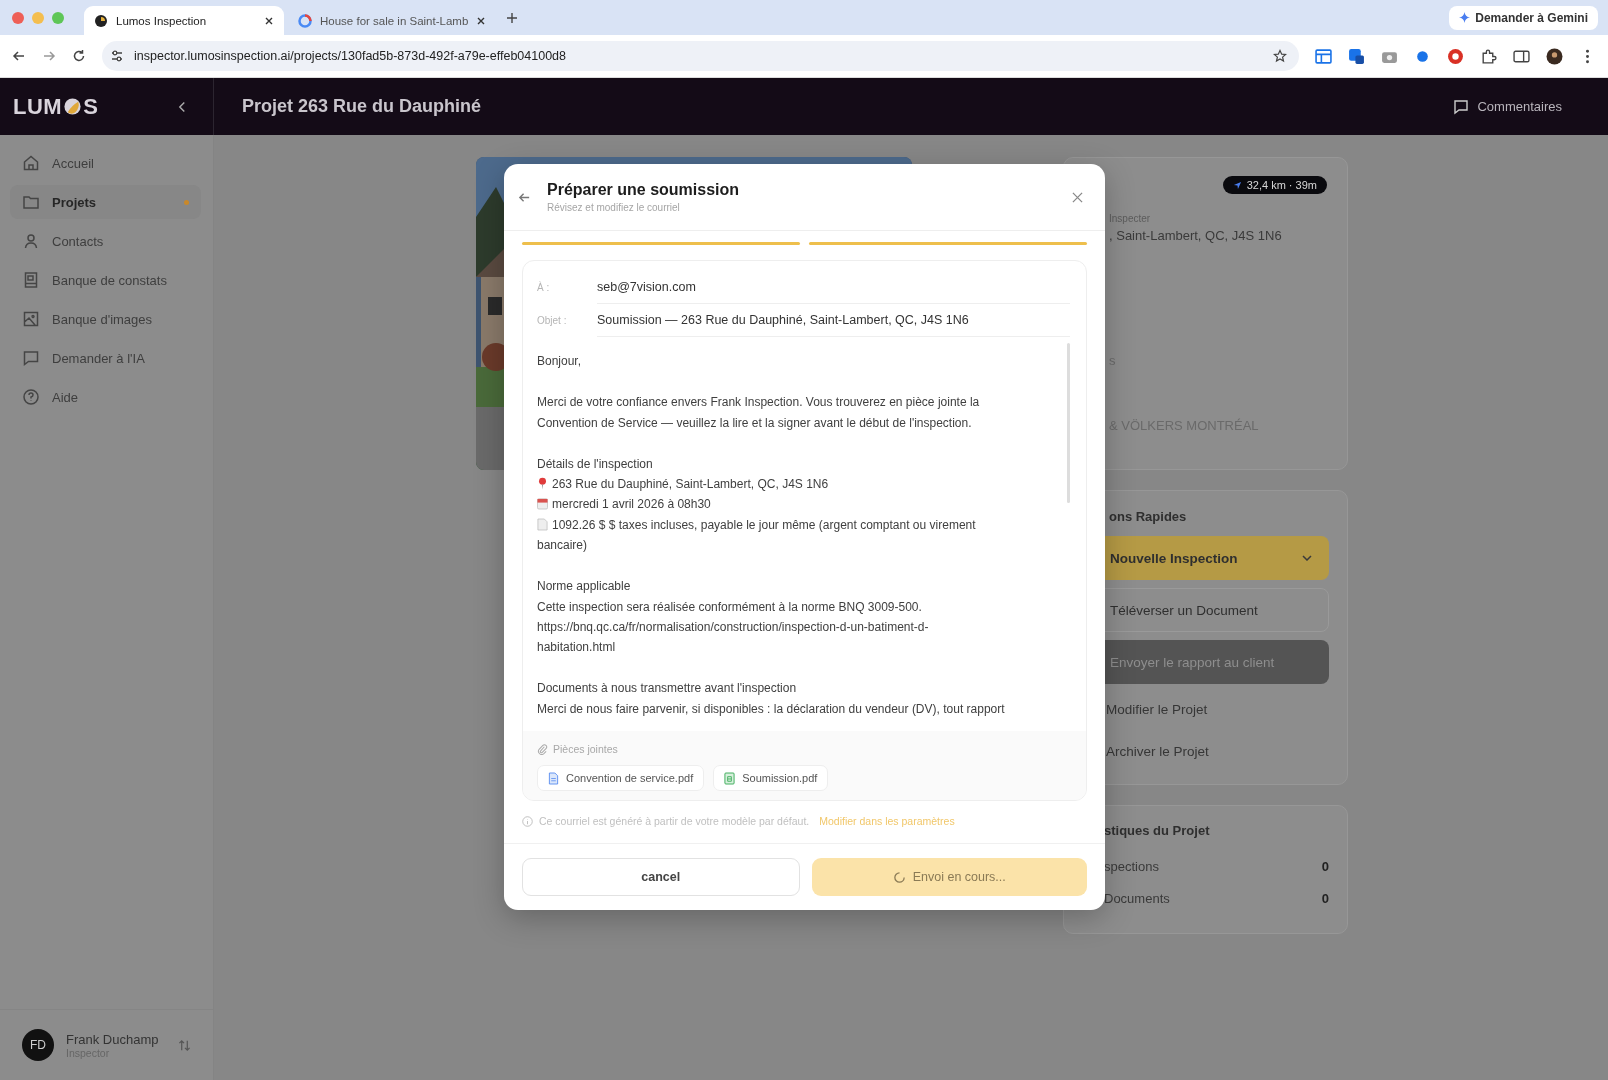  I want to click on card-title: stiques du Projet, so click(1157, 830).